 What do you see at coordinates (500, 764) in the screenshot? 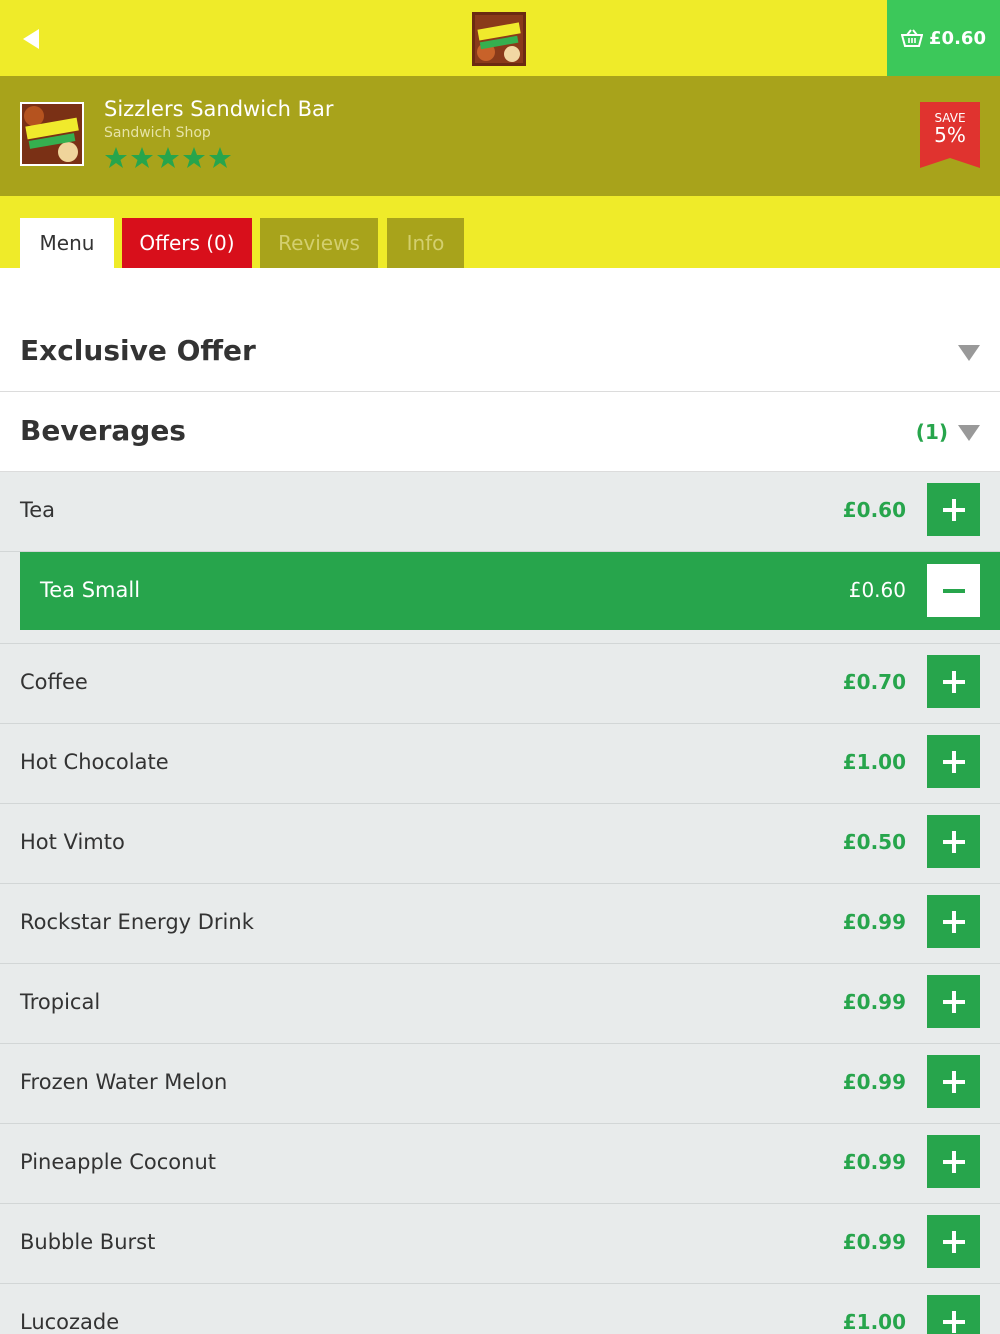
I see `list-item: Hot Chocolate £1.00` at bounding box center [500, 764].